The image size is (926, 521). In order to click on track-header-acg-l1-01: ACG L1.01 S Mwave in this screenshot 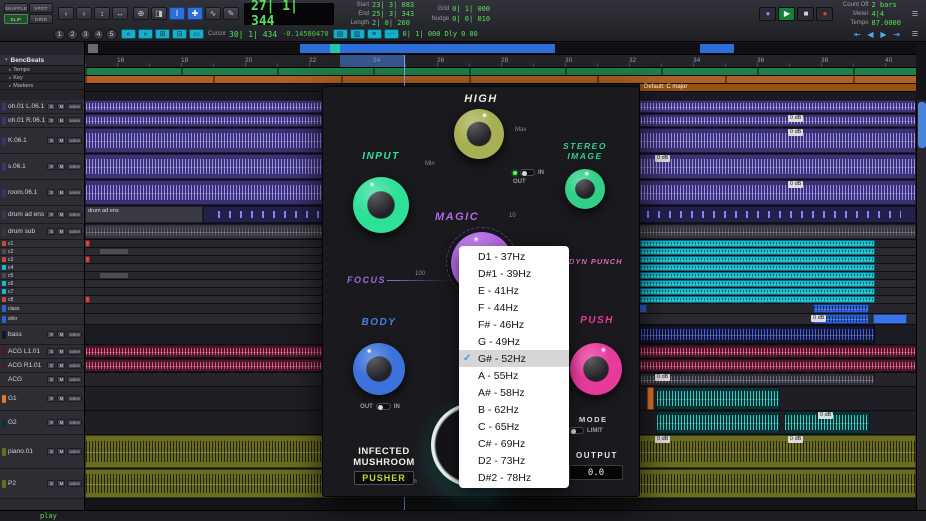, I will do `click(42, 352)`.